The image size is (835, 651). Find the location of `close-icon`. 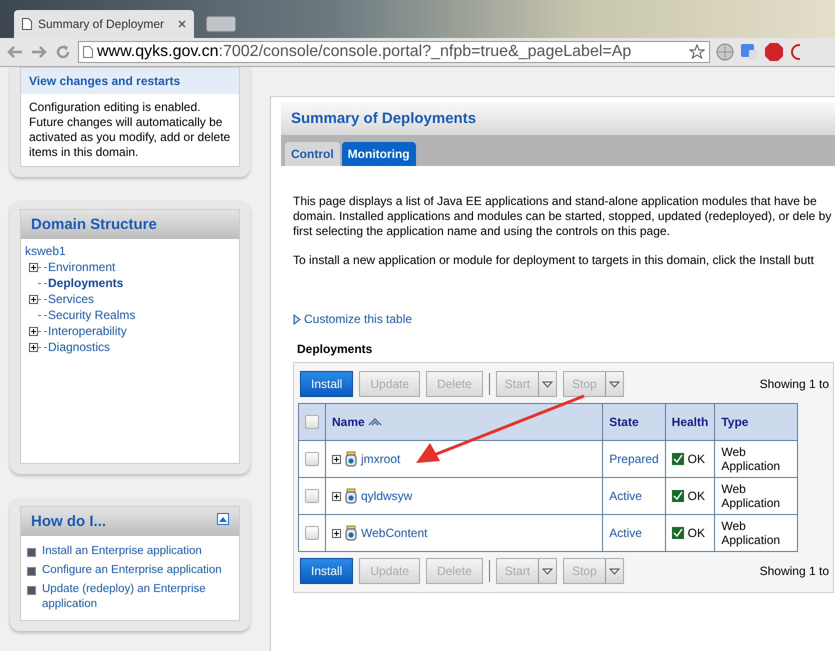

close-icon is located at coordinates (182, 24).